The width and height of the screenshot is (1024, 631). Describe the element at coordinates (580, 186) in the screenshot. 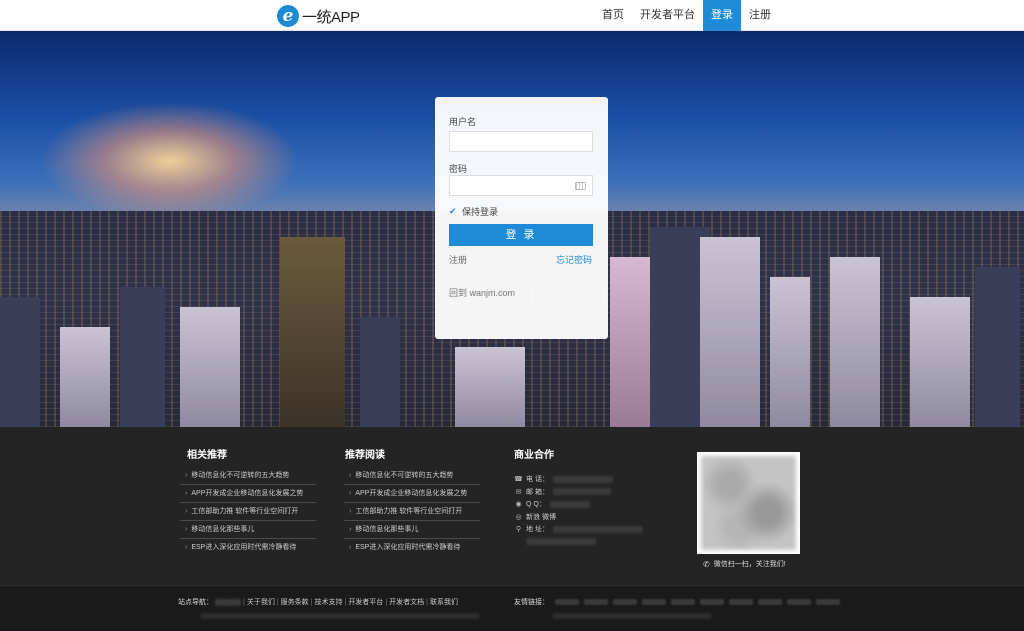

I see `keyboard-icon` at that location.